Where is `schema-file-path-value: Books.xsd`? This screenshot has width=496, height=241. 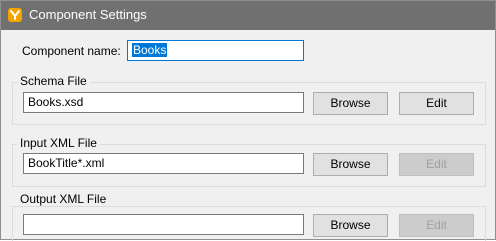
schema-file-path-value: Books.xsd is located at coordinates (56, 102).